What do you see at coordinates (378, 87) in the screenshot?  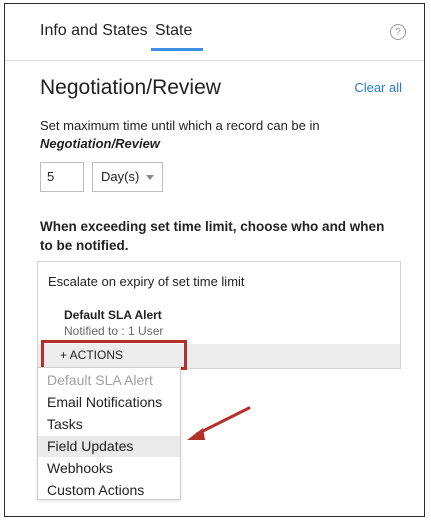 I see `clear-all-link: Clear all` at bounding box center [378, 87].